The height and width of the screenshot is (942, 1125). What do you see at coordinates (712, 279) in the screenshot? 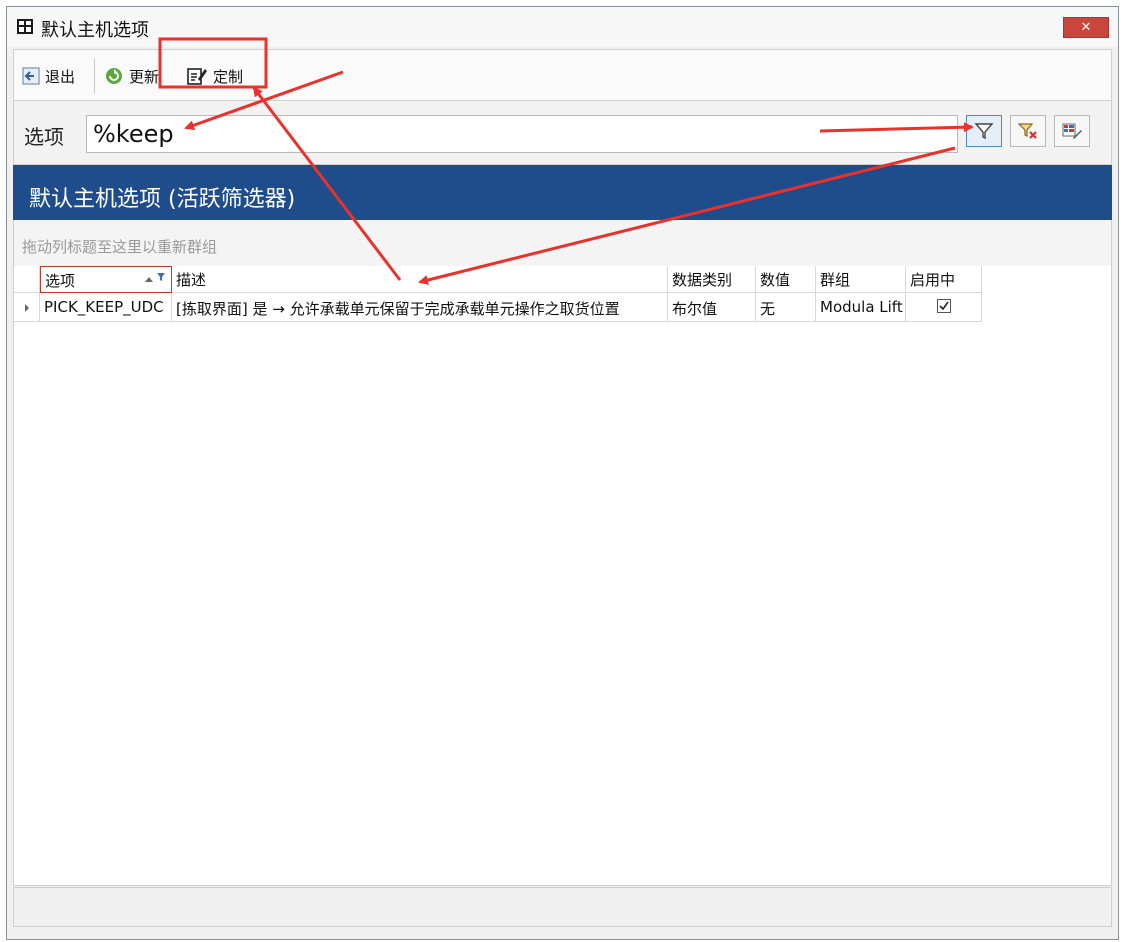
I see `column-header-data-type: 数据类别` at bounding box center [712, 279].